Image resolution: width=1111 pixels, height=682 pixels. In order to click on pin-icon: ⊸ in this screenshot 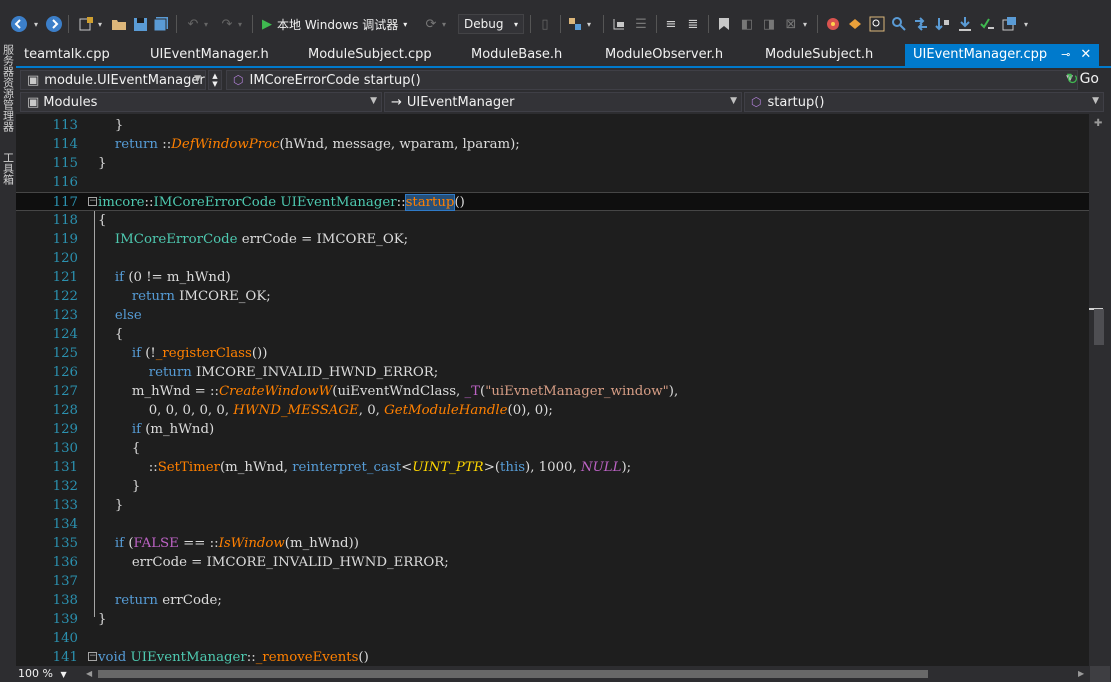, I will do `click(1065, 54)`.